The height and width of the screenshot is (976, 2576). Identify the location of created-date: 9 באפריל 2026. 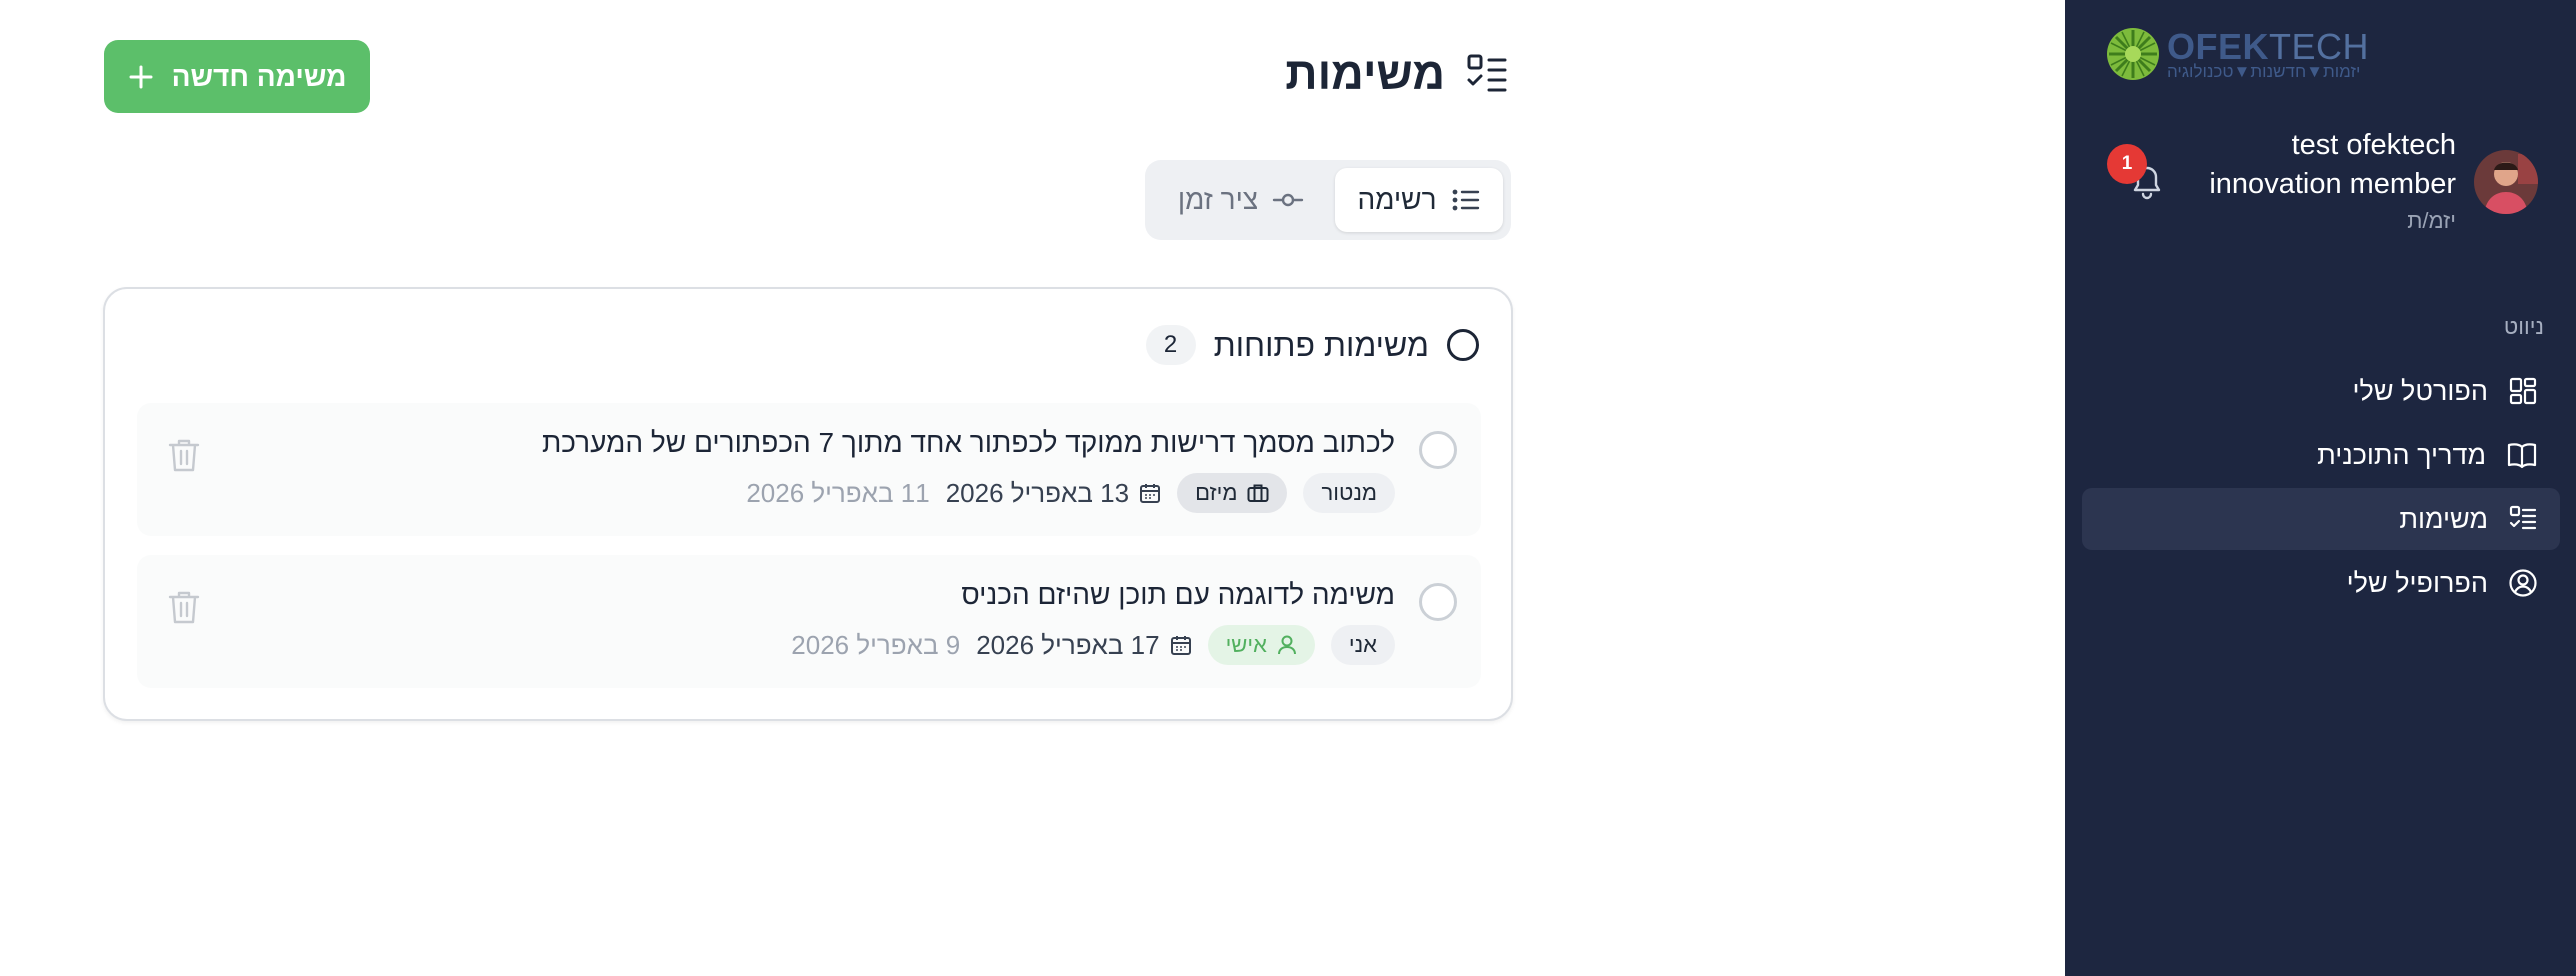
(876, 644).